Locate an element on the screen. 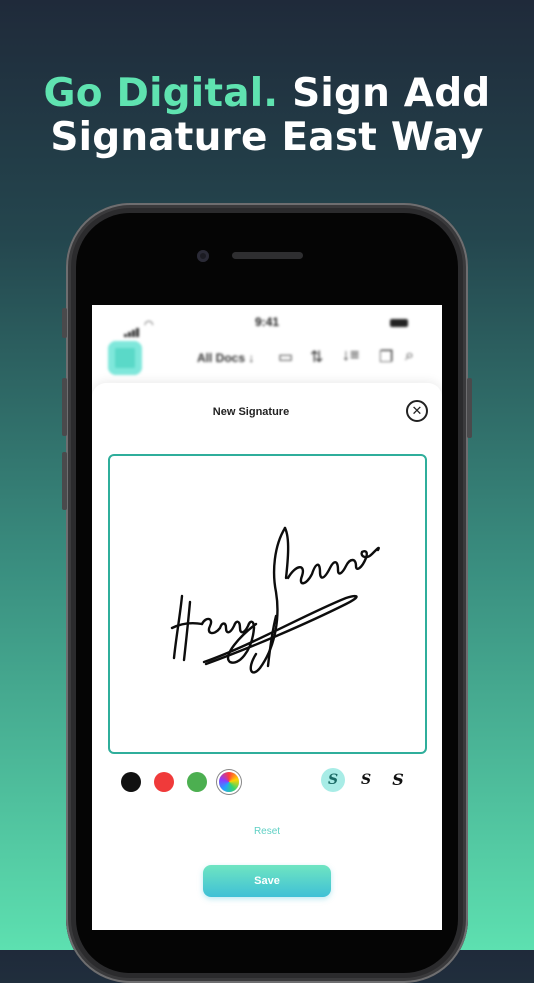 This screenshot has height=983, width=534. pen-thin-glyph: S is located at coordinates (333, 780).